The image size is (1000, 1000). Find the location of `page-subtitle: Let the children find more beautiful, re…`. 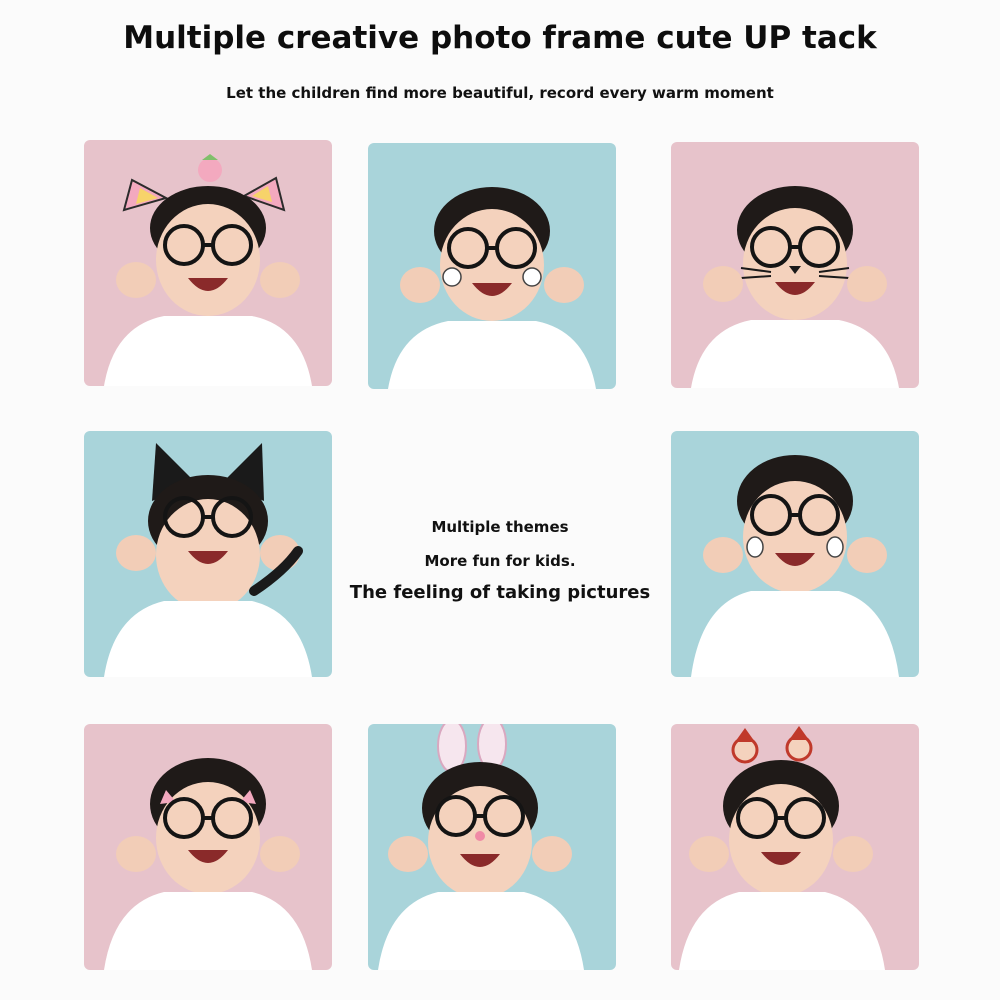

page-subtitle: Let the children find more beautiful, re… is located at coordinates (500, 93).